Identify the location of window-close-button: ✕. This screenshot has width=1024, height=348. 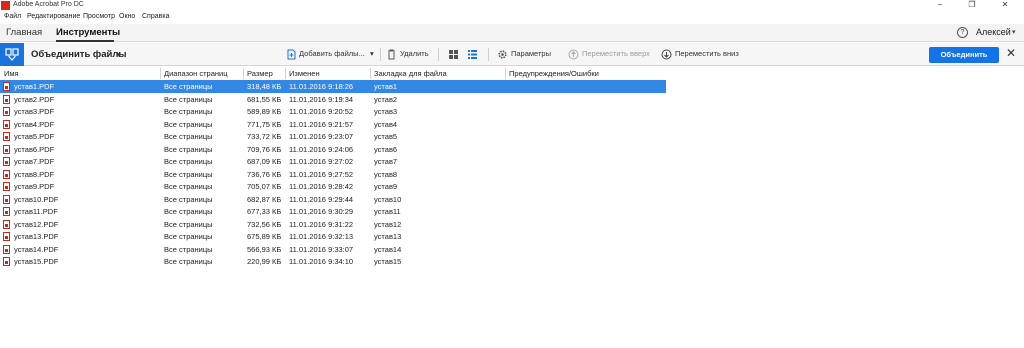
(1005, 5).